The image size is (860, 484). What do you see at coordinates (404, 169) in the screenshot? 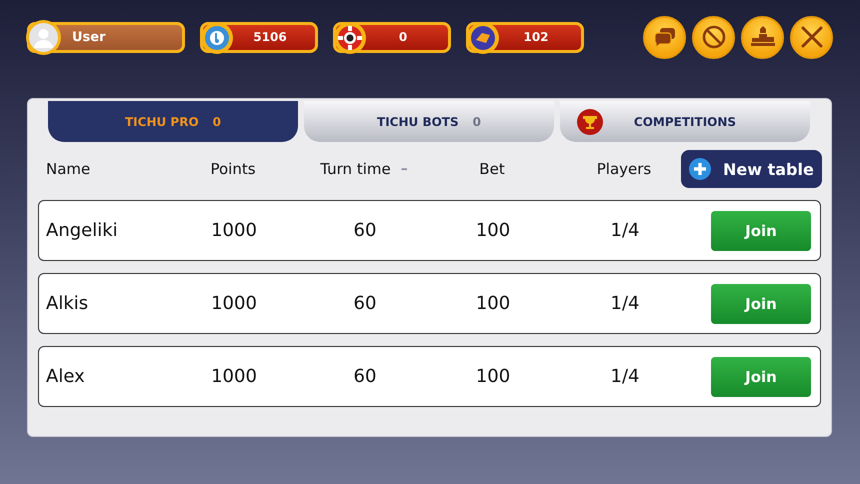
I see `sort-indicator: –` at bounding box center [404, 169].